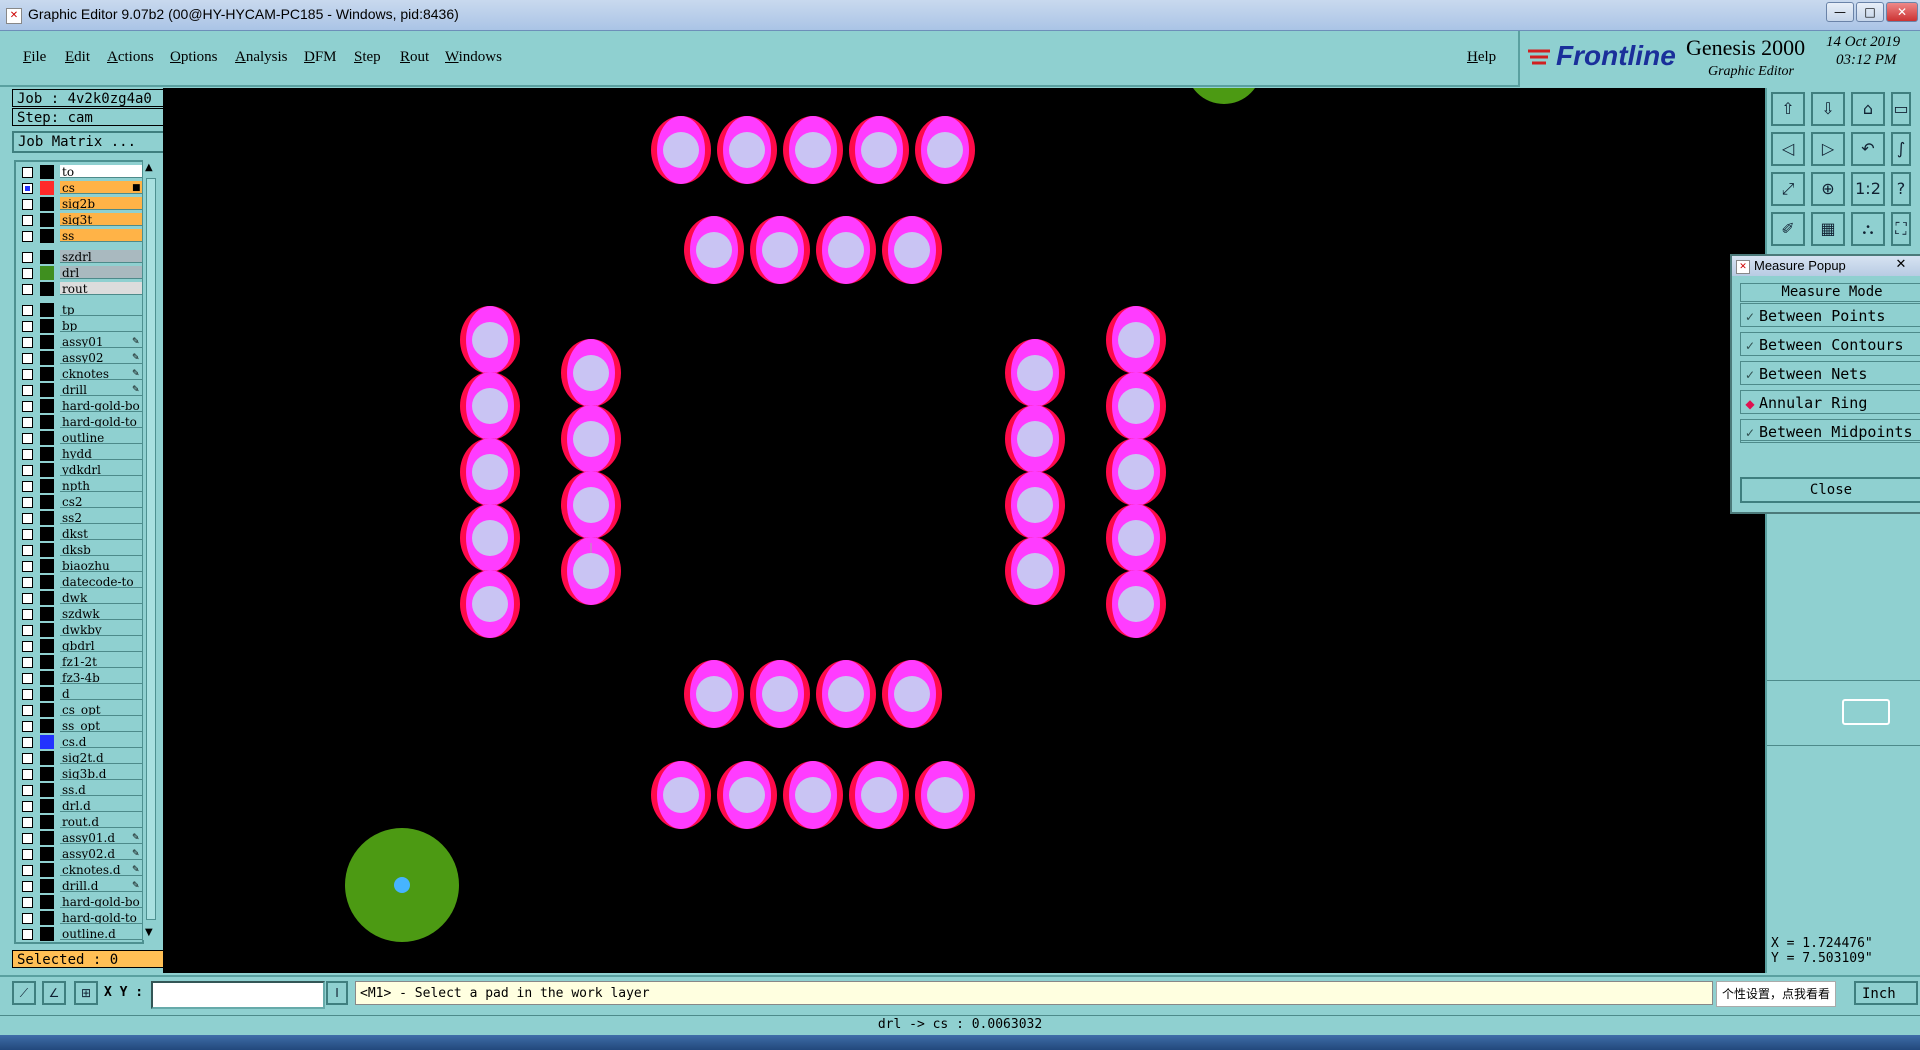 The width and height of the screenshot is (1920, 1050). Describe the element at coordinates (1788, 149) in the screenshot. I see `left-arrow-icon: ◁` at that location.